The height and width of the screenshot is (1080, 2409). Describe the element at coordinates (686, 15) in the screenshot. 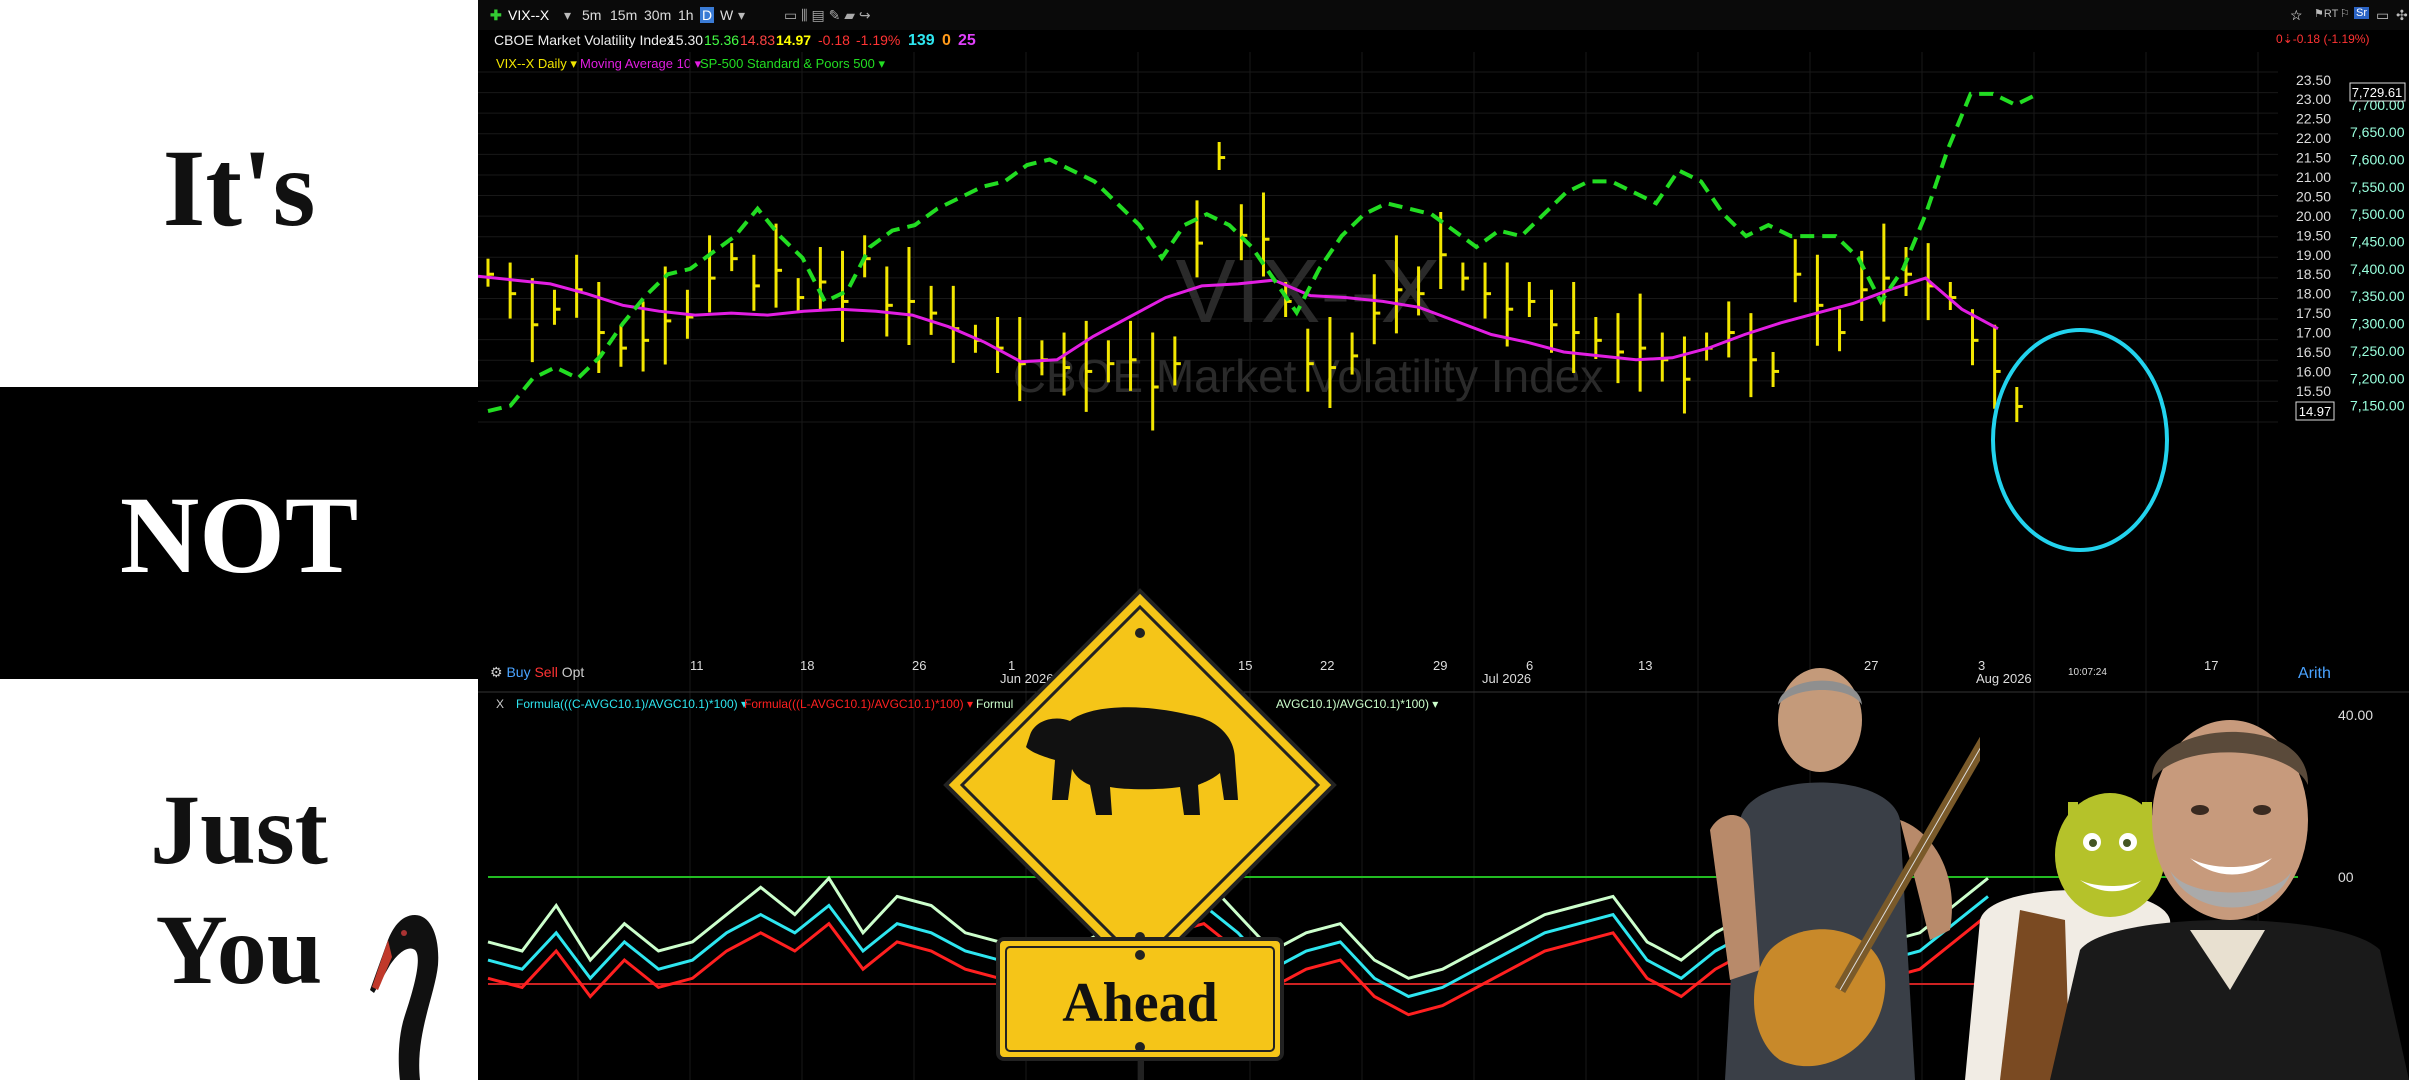

I see `interval-1h: 1h` at that location.